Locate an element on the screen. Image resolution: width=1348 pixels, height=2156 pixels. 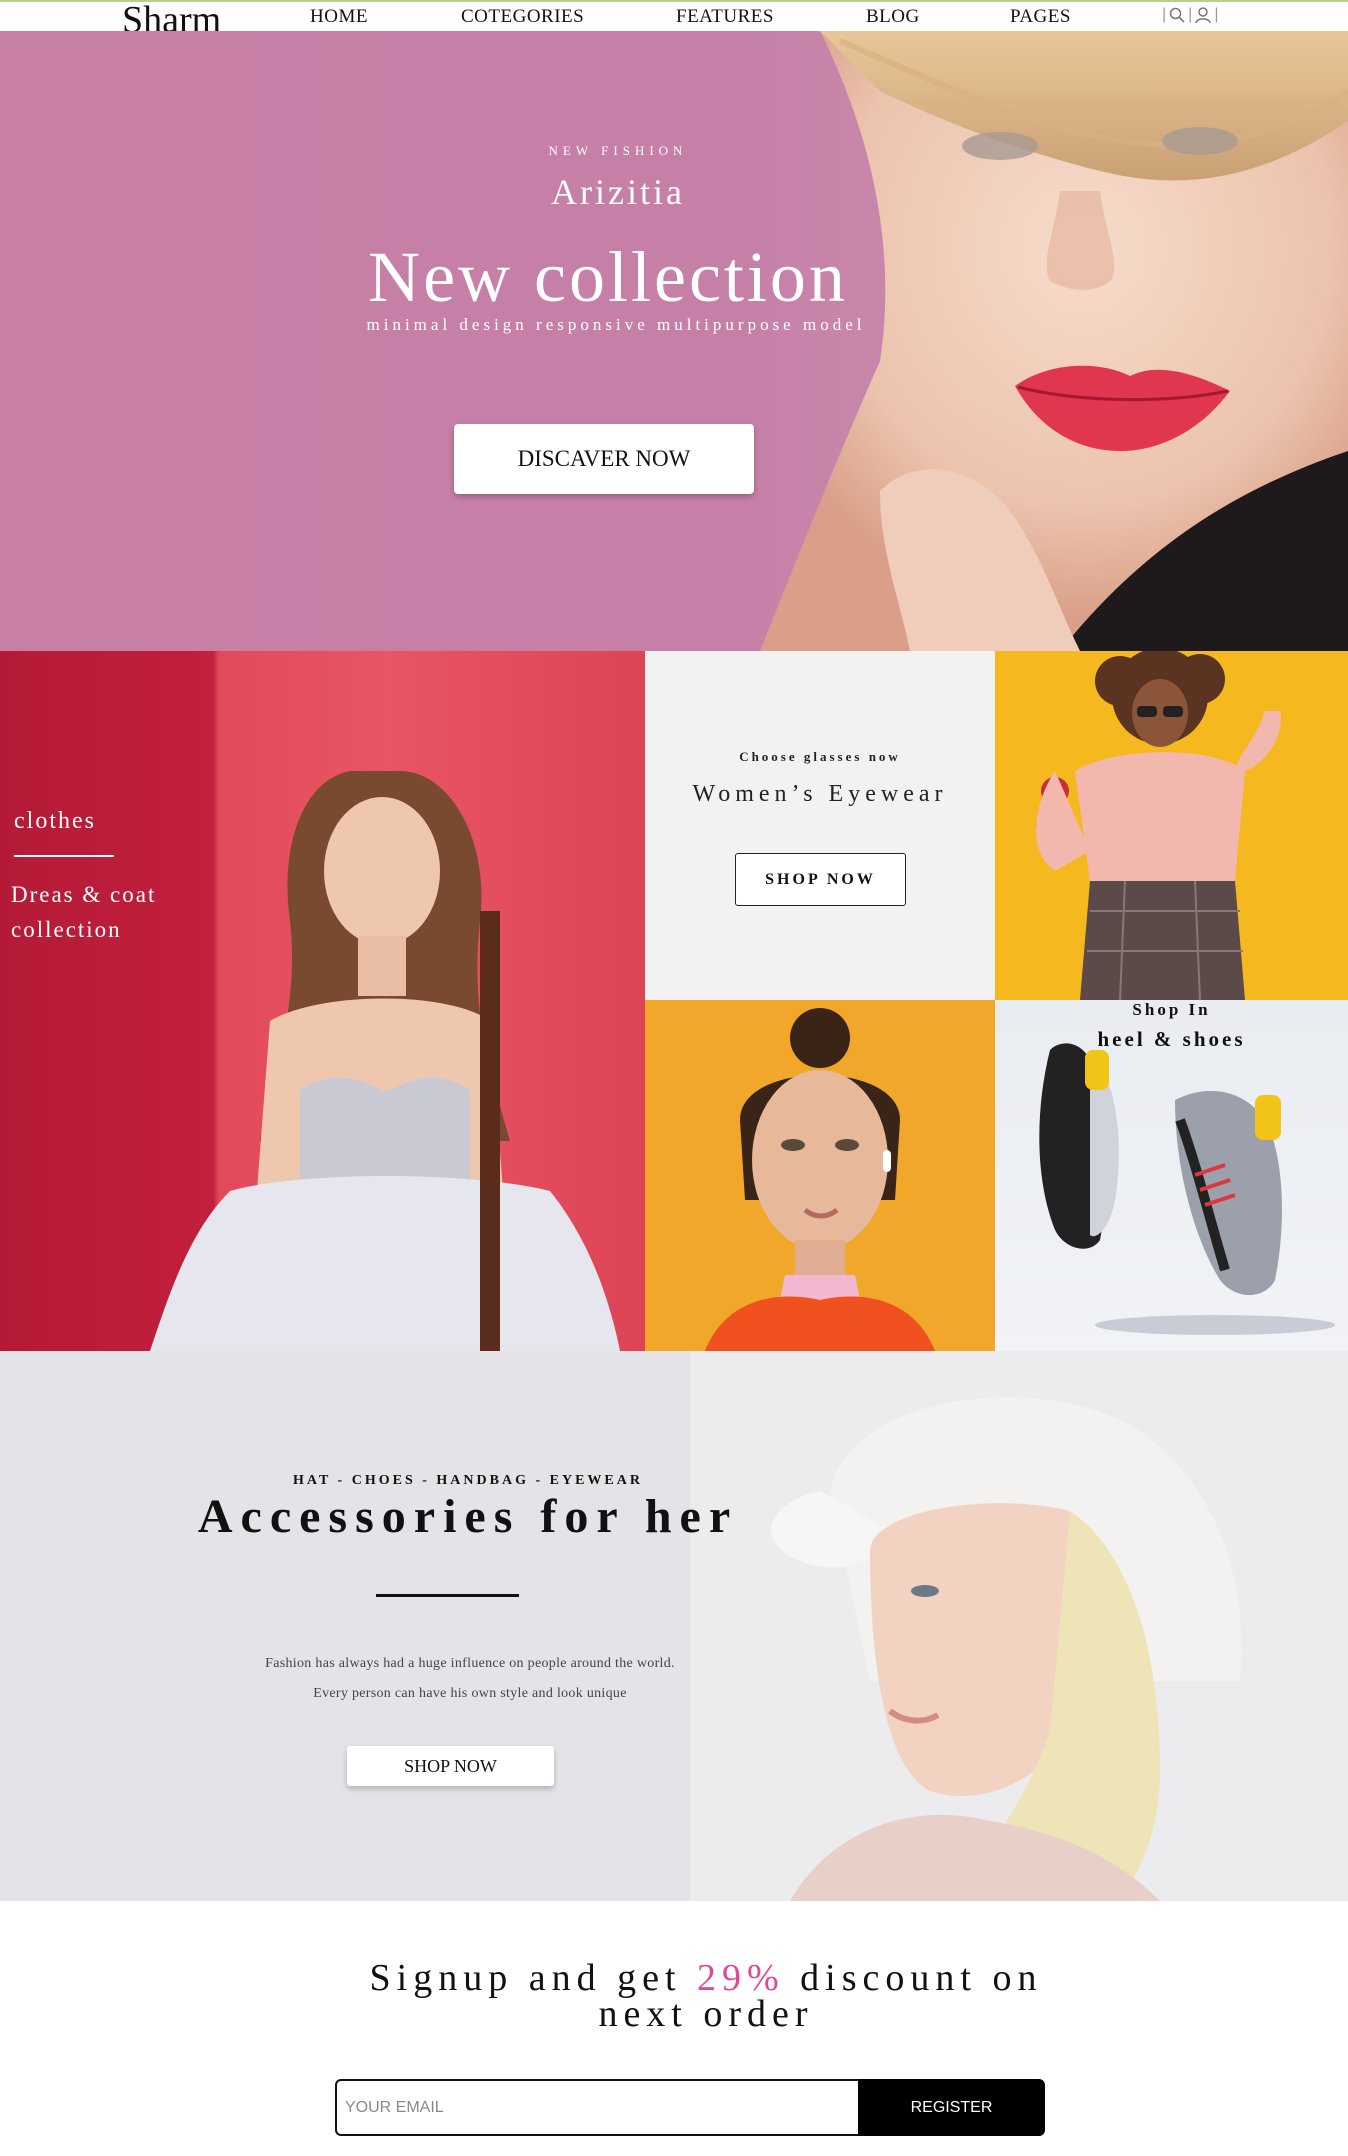
shoes-panel: Shop In heel & shoes is located at coordinates (1171, 1175).